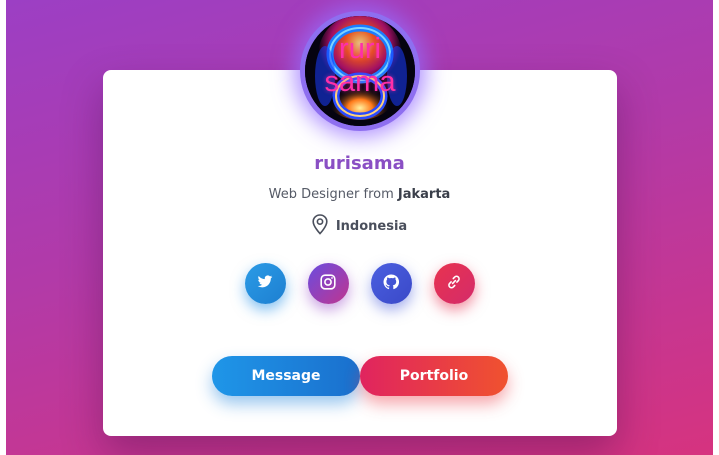 Image resolution: width=719 pixels, height=455 pixels. I want to click on avatar-text-line1: ruri, so click(360, 49).